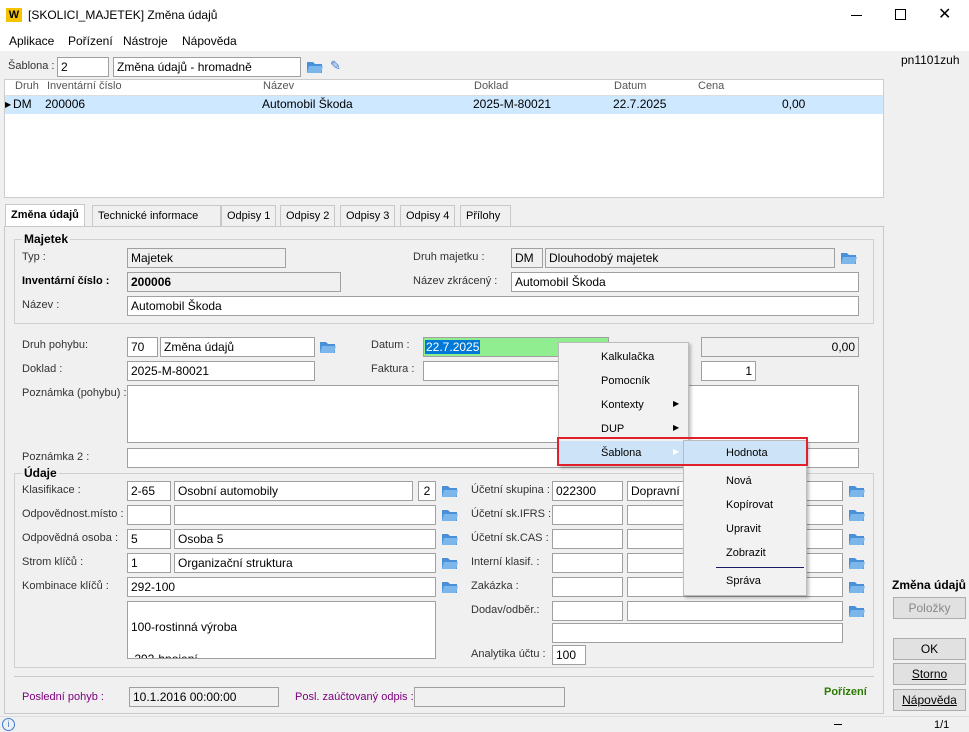 The image size is (969, 732). I want to click on menu-item-pomocnik: Pomocník, so click(623, 381).